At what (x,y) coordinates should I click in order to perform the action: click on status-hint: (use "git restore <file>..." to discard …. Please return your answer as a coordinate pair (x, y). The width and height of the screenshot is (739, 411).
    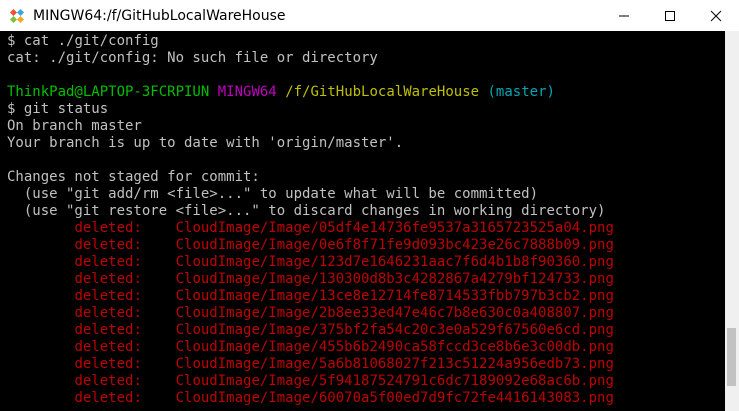
    Looking at the image, I should click on (306, 211).